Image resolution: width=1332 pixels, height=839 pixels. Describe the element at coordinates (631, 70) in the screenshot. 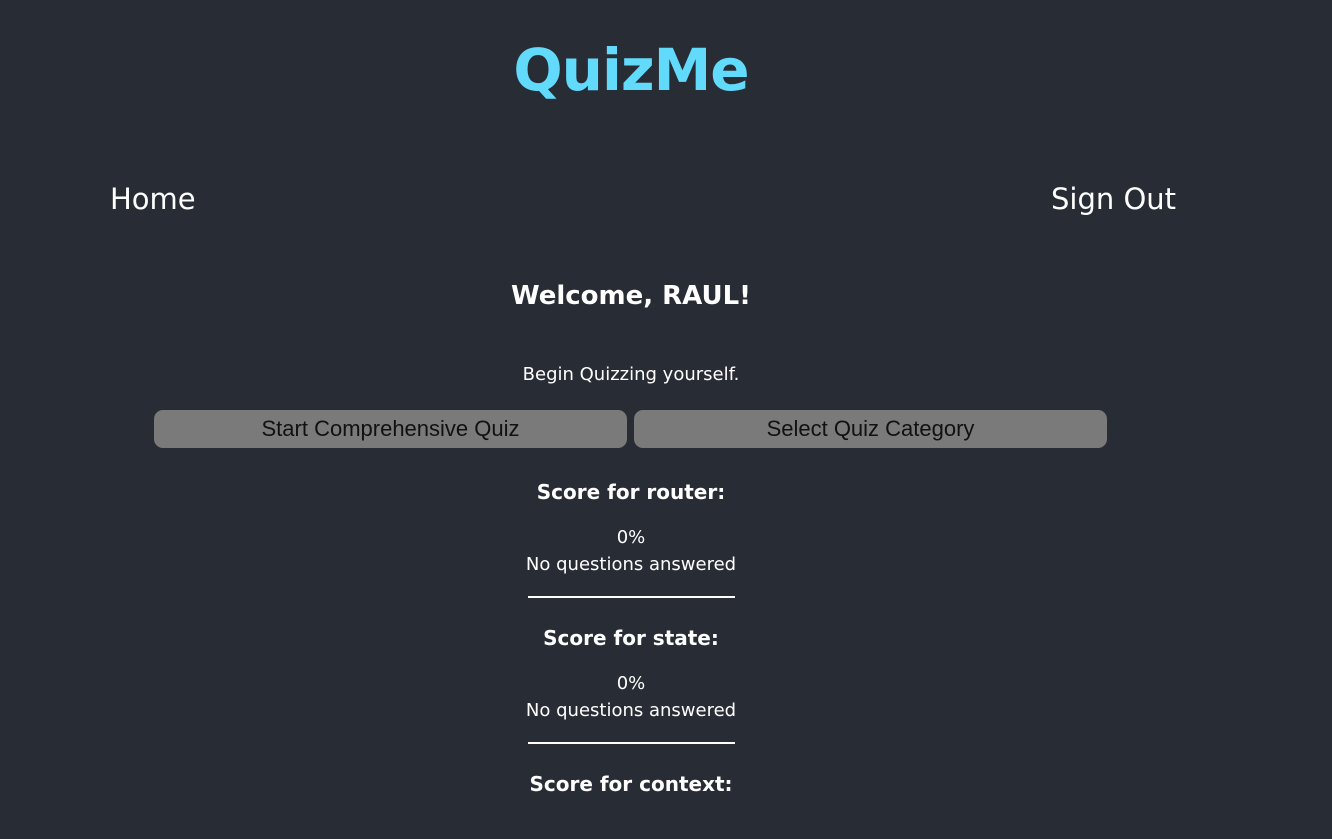

I see `app-title: QuizMe` at that location.